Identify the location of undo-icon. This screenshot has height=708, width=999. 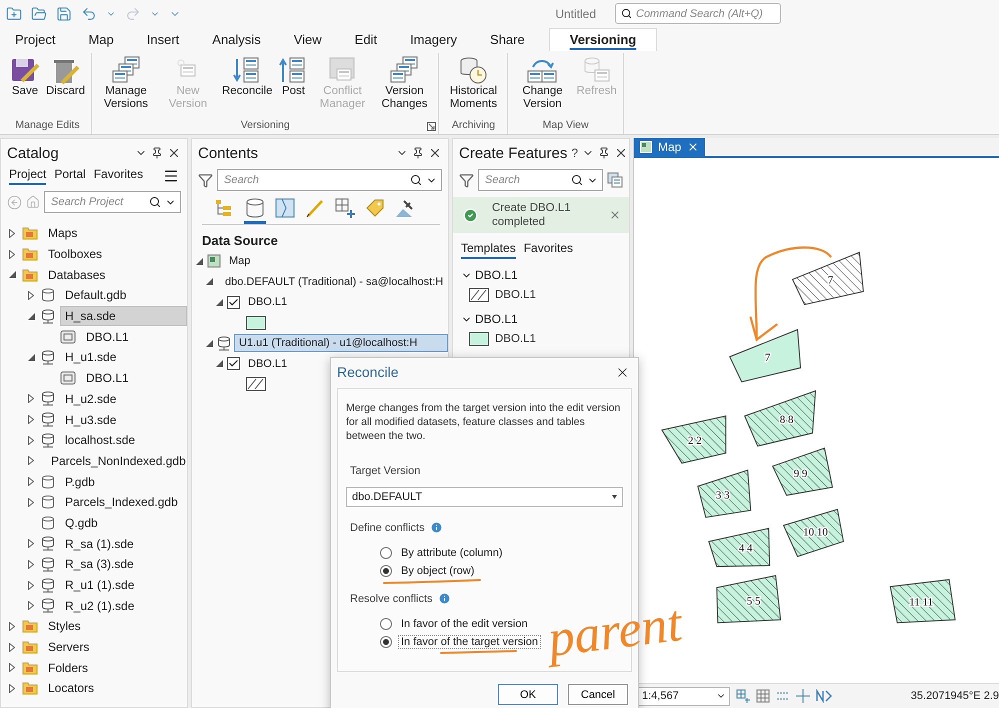
(89, 14).